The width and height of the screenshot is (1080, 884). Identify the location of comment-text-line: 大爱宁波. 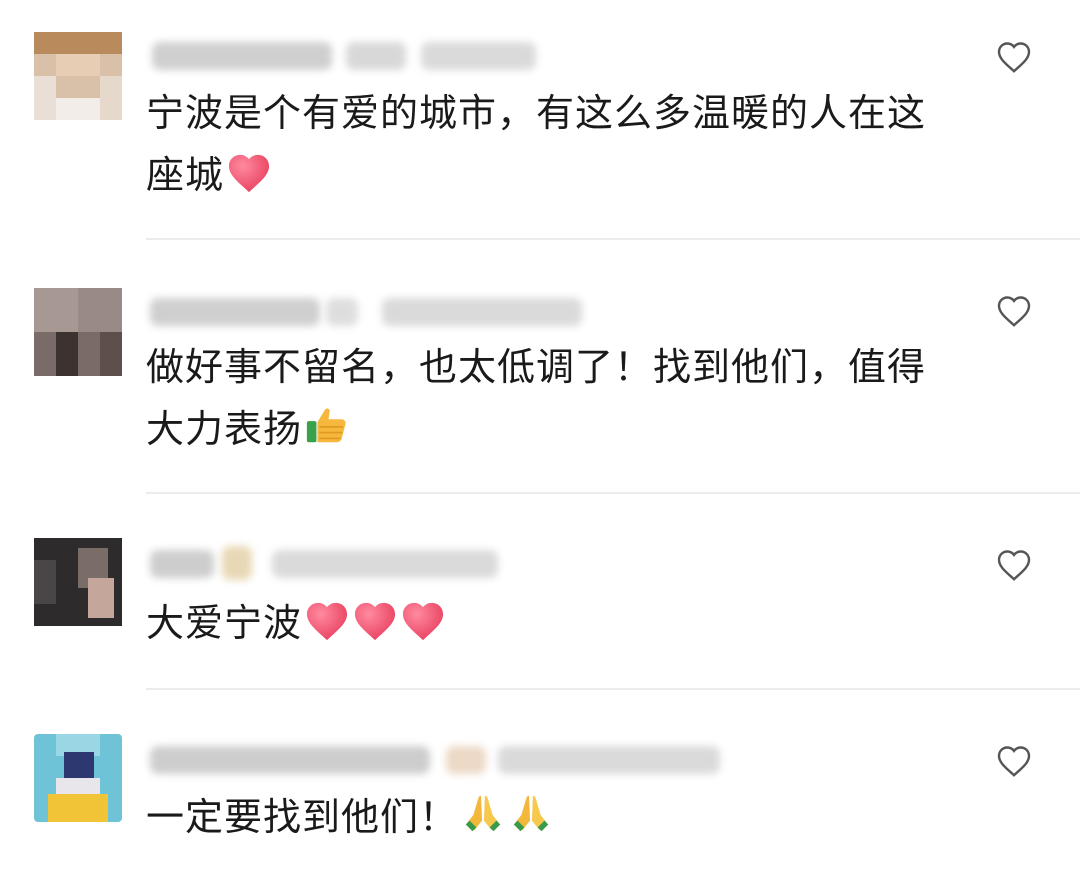
(573, 623).